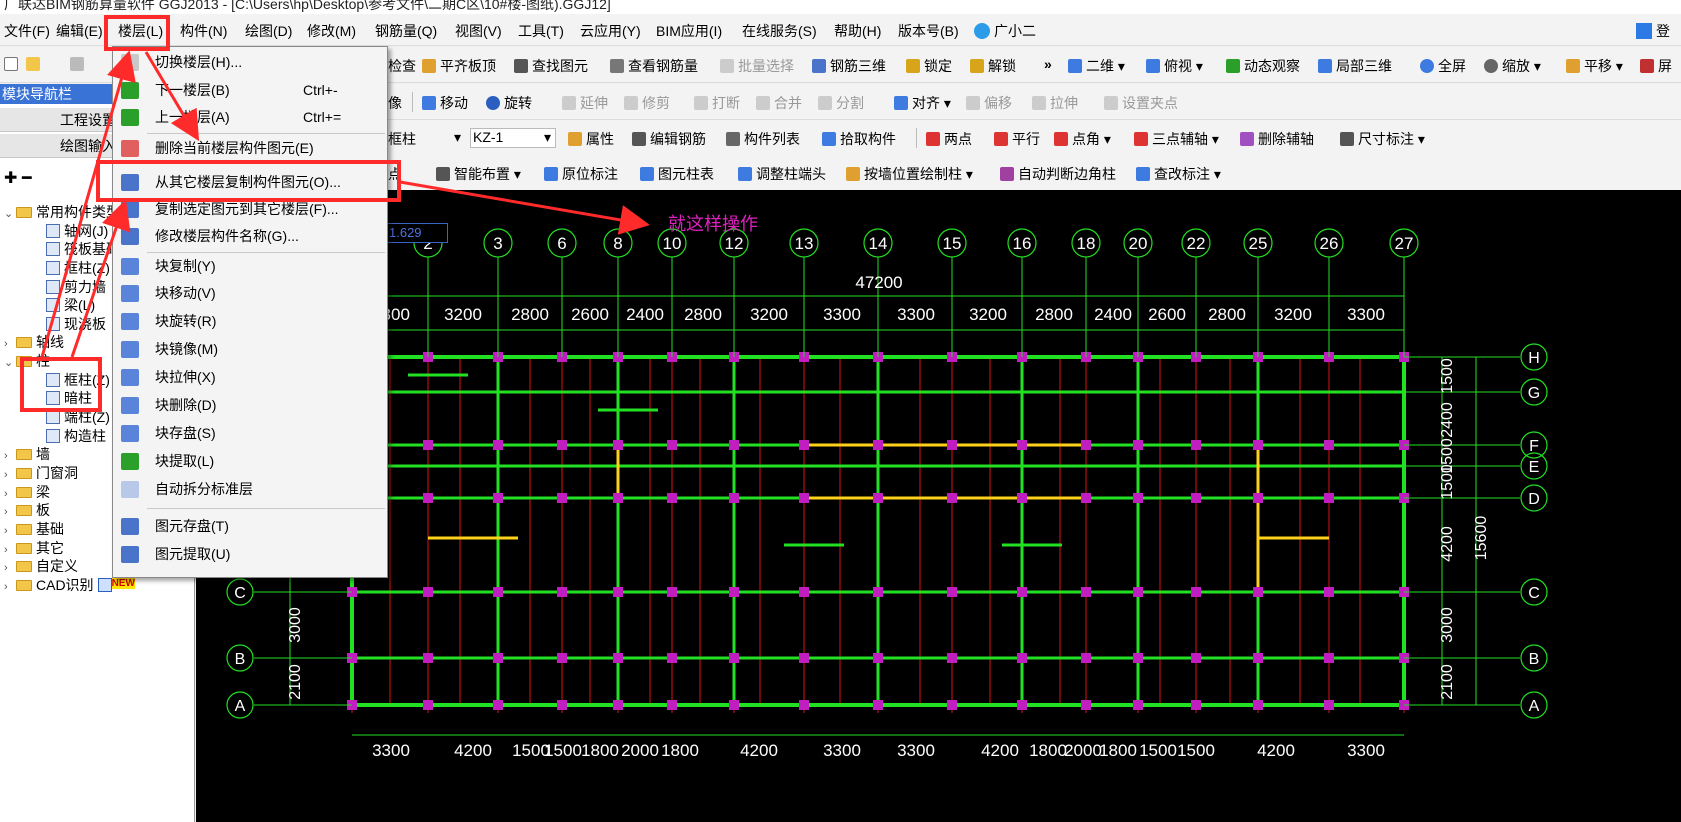  What do you see at coordinates (859, 139) in the screenshot?
I see `pick-component-button: 拾取构件` at bounding box center [859, 139].